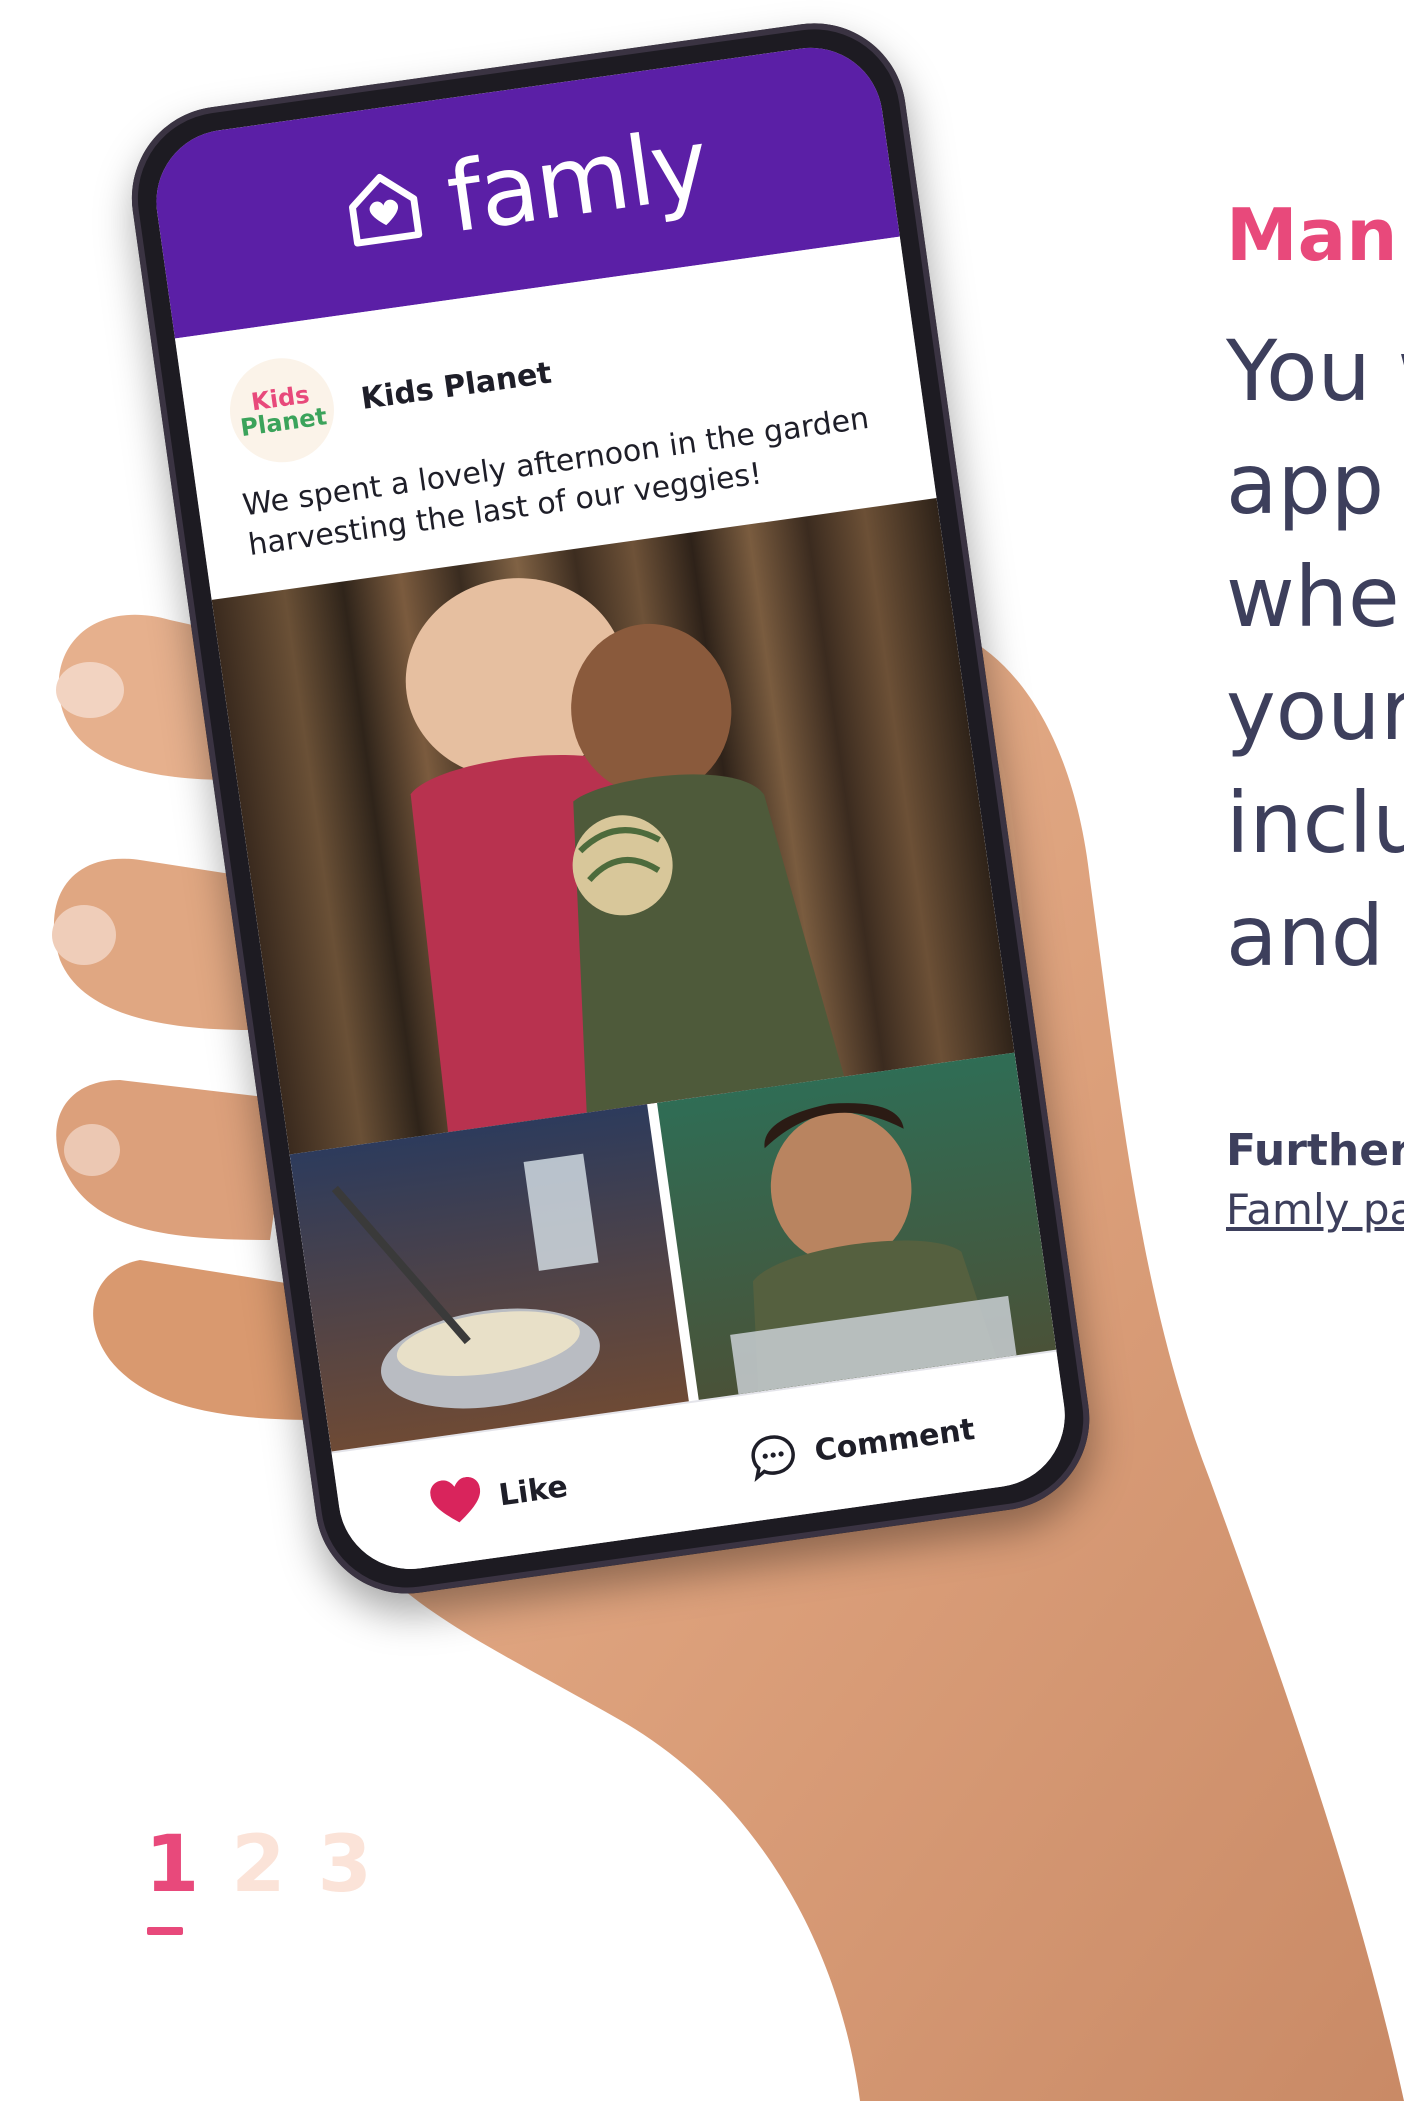 This screenshot has height=2101, width=1404. I want to click on post-photo-cooking, so click(489, 1278).